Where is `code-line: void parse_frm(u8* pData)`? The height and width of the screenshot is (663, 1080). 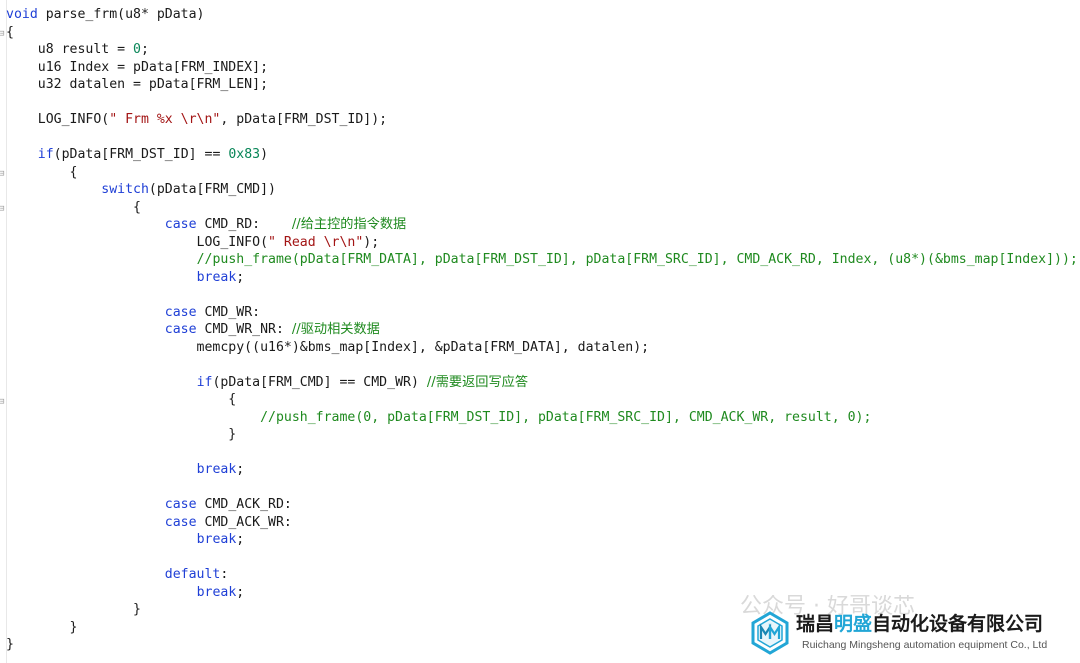
code-line: void parse_frm(u8* pData) is located at coordinates (542, 15).